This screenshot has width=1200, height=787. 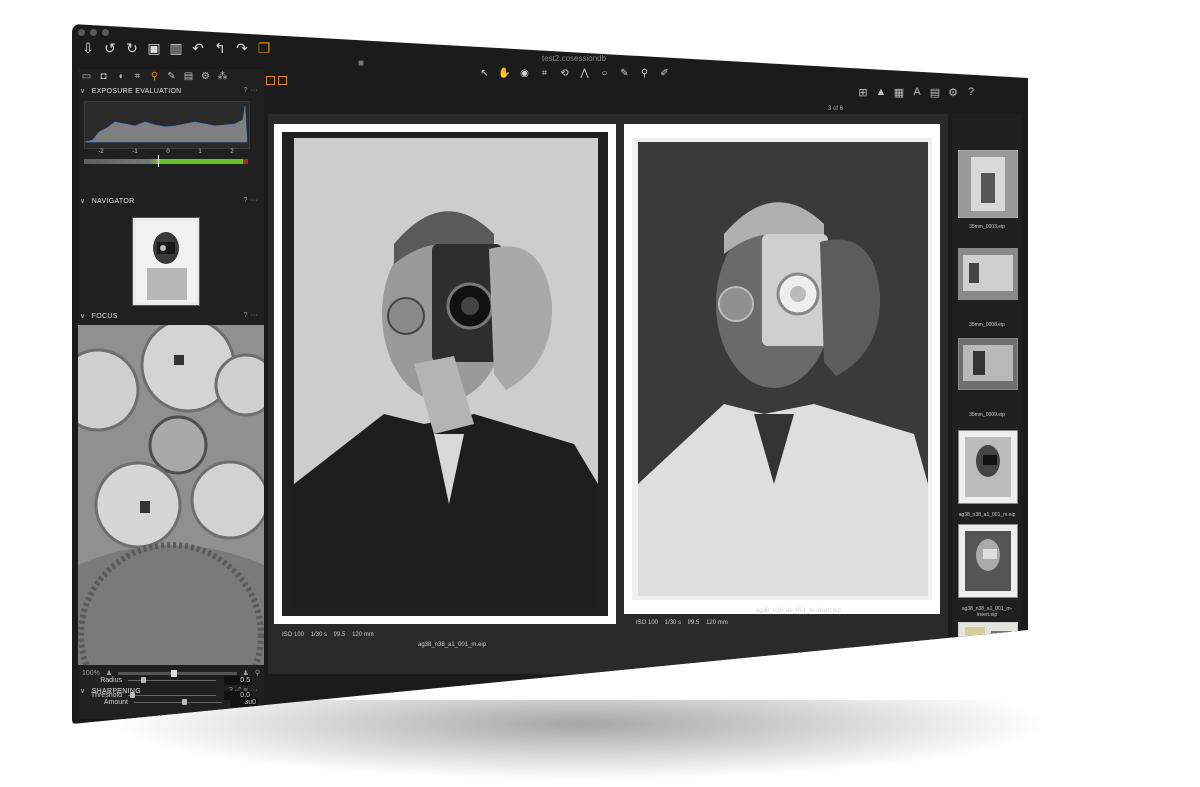 I want to click on exposure-marker, so click(x=158, y=161).